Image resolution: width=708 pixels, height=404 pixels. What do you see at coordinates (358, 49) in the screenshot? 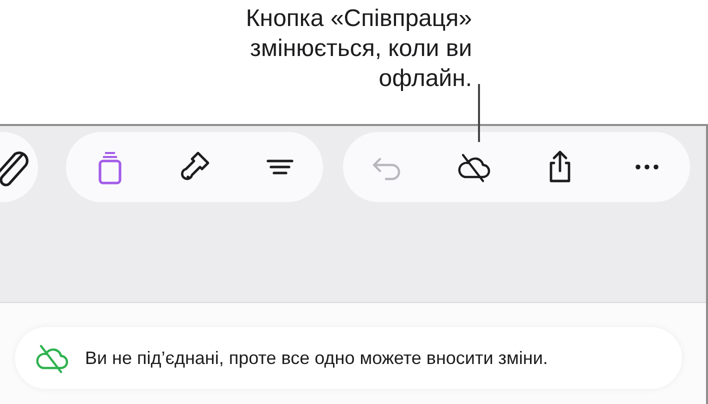
I see `callout-text: Кнопка «Співпраця» змінюється, коли ви офлайн.` at bounding box center [358, 49].